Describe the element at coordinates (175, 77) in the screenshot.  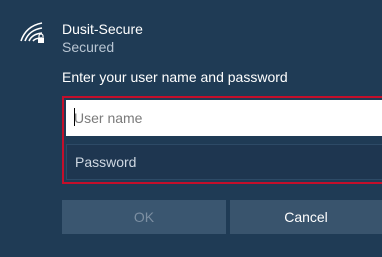
I see `credentials-prompt: Enter your user name and password` at that location.